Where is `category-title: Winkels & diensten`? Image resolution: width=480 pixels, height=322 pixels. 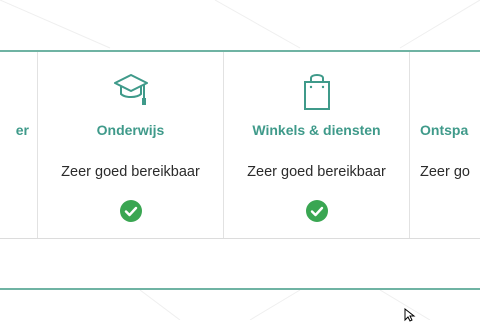
category-title: Winkels & diensten is located at coordinates (316, 130).